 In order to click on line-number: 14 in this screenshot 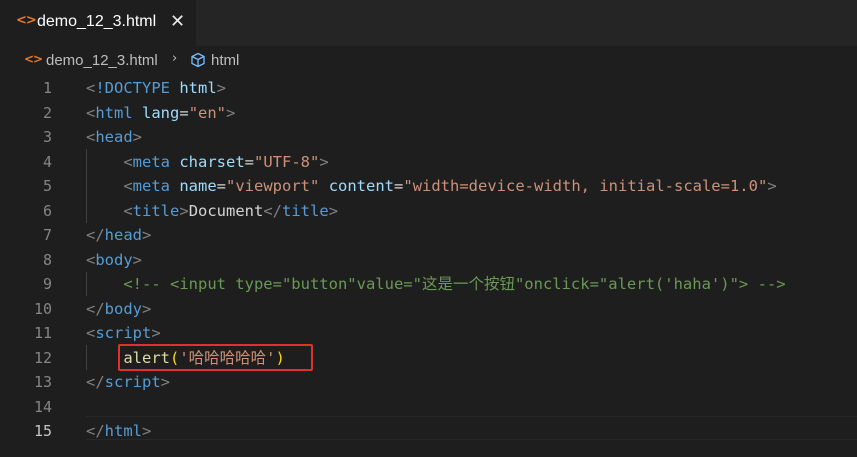, I will do `click(42, 406)`.